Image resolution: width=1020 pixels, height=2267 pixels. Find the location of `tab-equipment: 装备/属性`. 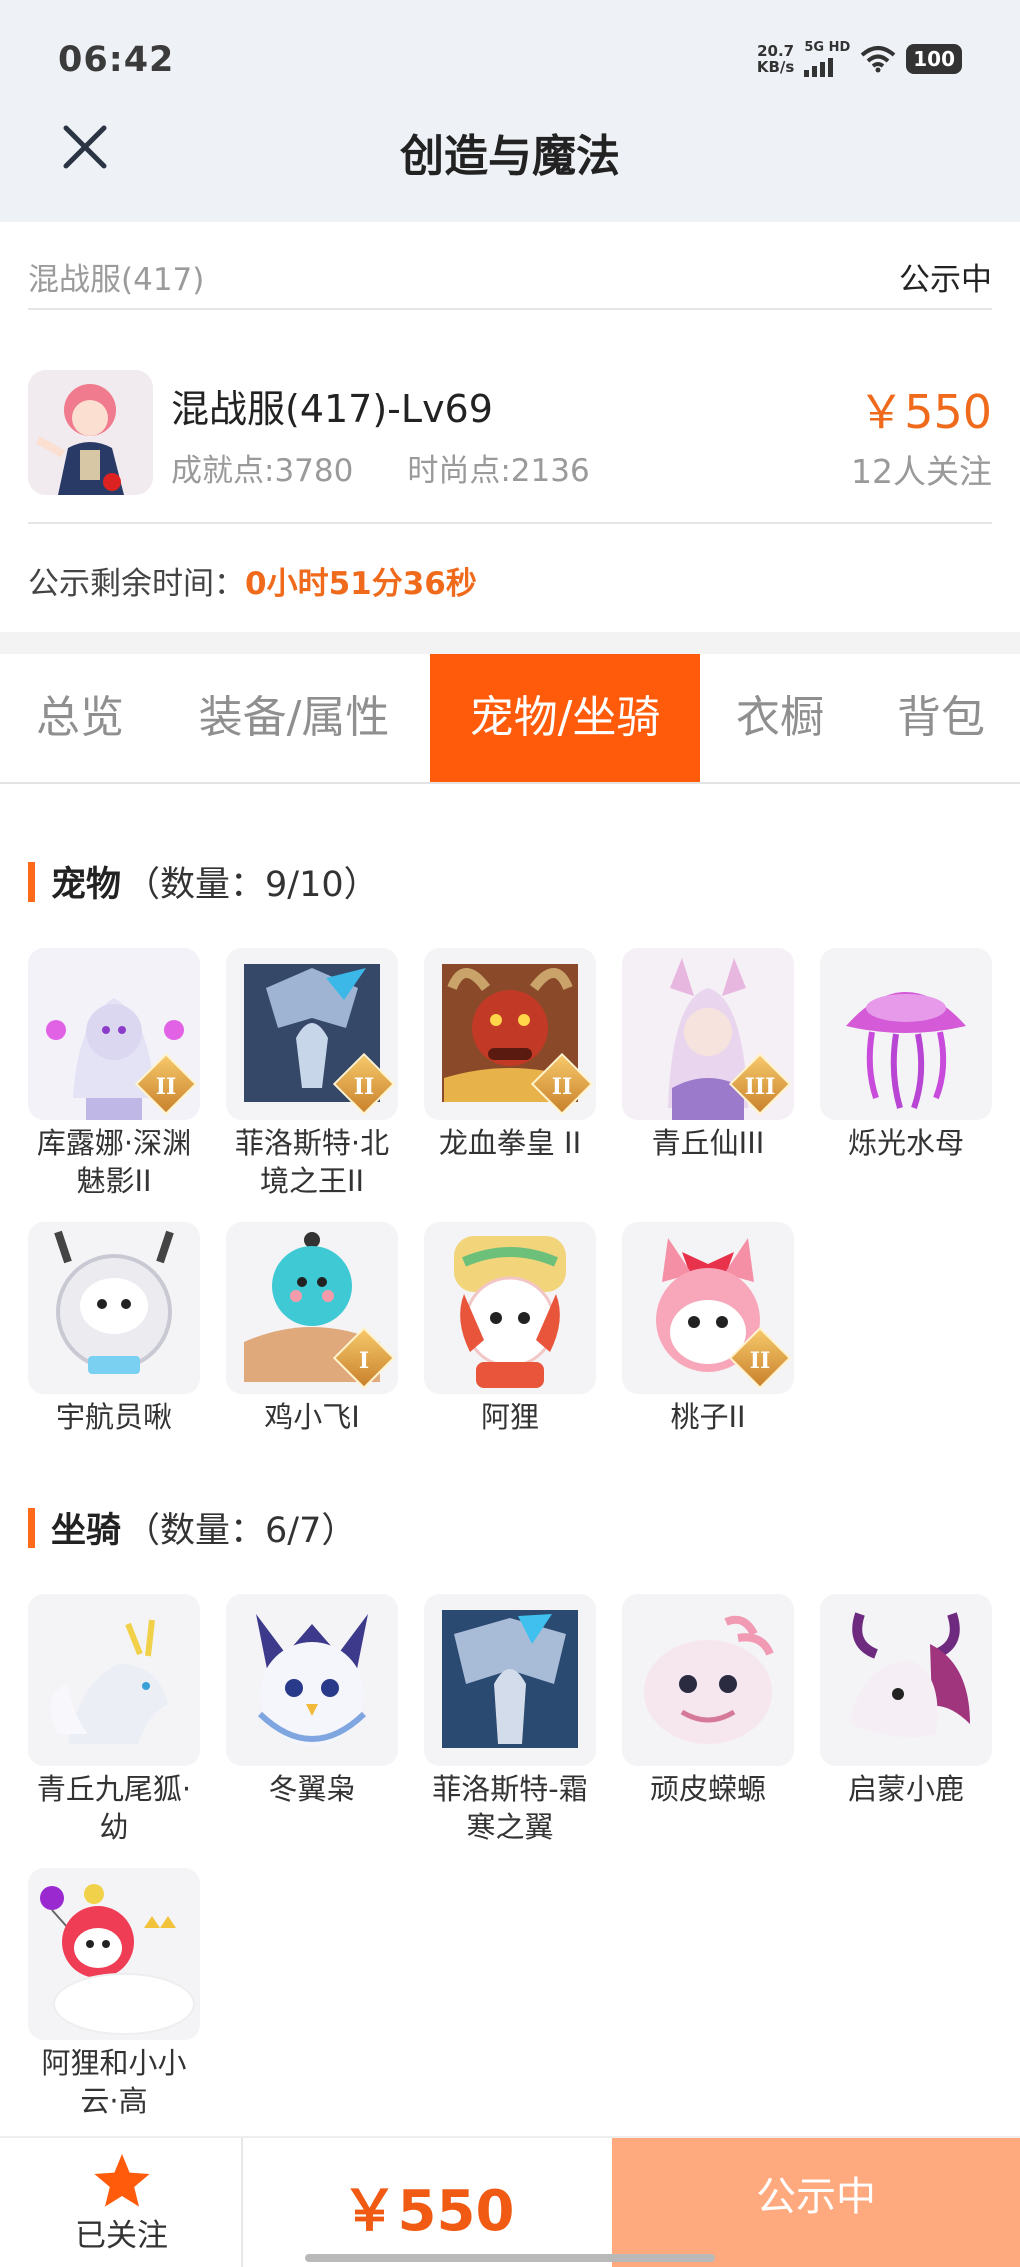

tab-equipment: 装备/属性 is located at coordinates (294, 718).